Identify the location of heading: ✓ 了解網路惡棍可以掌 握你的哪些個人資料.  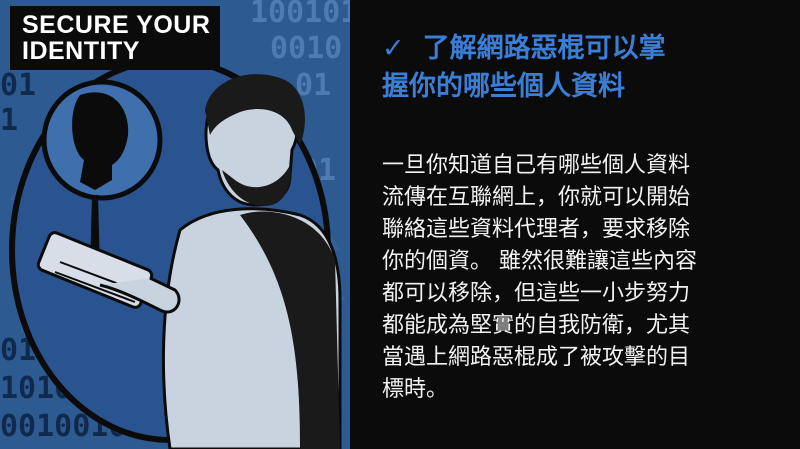
(582, 68).